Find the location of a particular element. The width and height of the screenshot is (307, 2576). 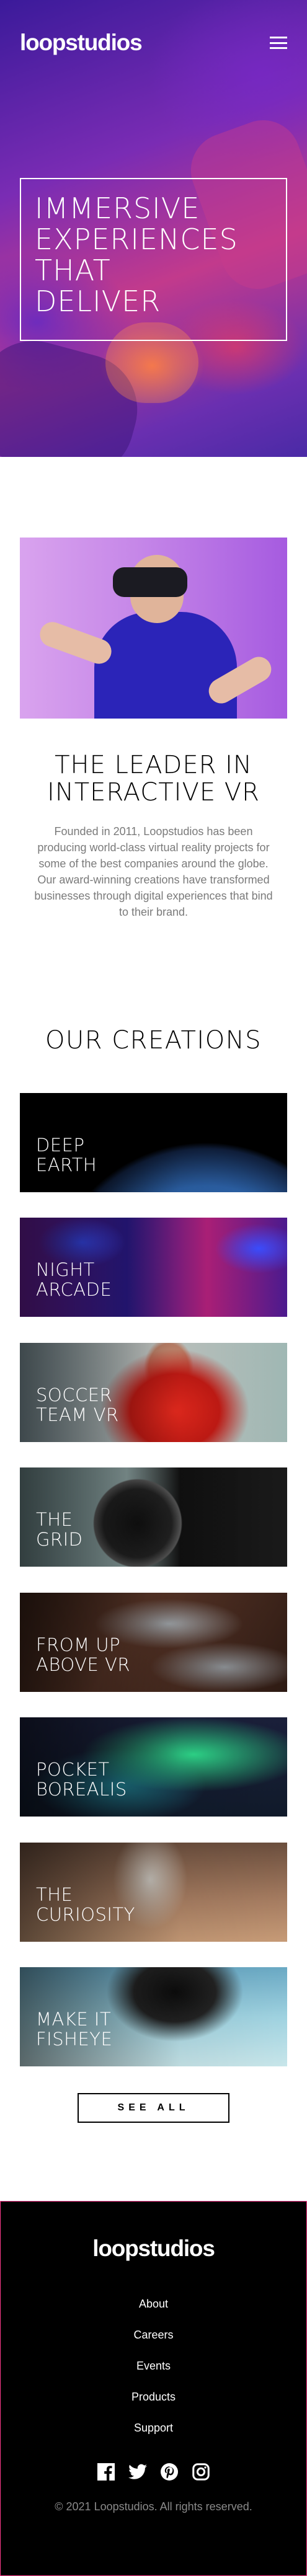

creation-card-night-arcade: NIGHT ARCADE is located at coordinates (153, 1267).